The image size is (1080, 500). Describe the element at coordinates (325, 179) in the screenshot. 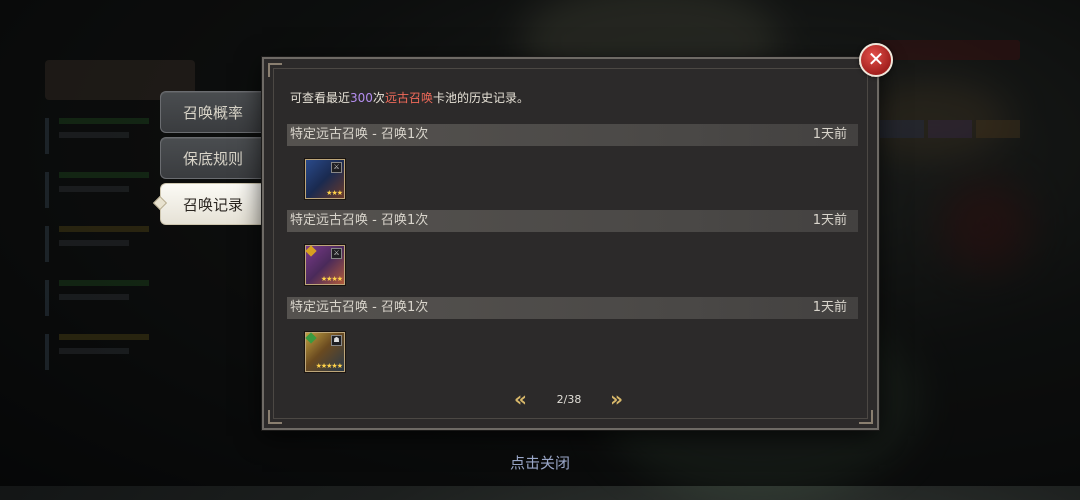

I see `hero-portrait-icon: ⚔ ★★★` at that location.